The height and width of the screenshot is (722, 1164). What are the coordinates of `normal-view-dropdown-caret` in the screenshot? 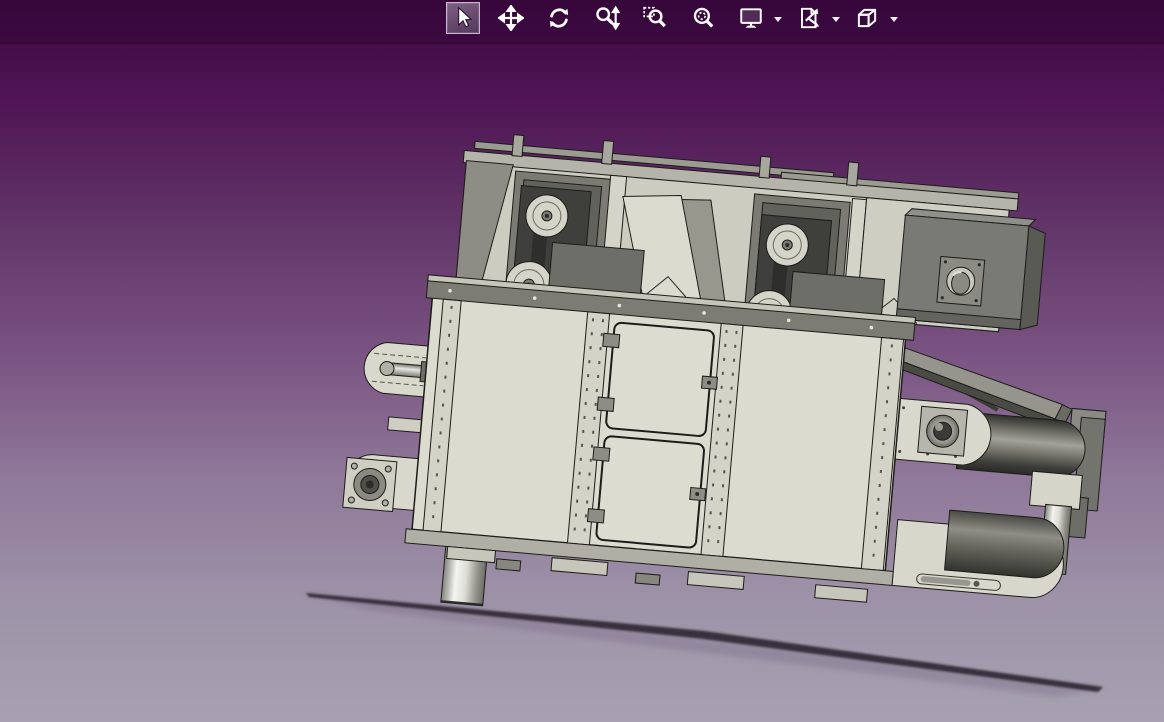 It's located at (778, 19).